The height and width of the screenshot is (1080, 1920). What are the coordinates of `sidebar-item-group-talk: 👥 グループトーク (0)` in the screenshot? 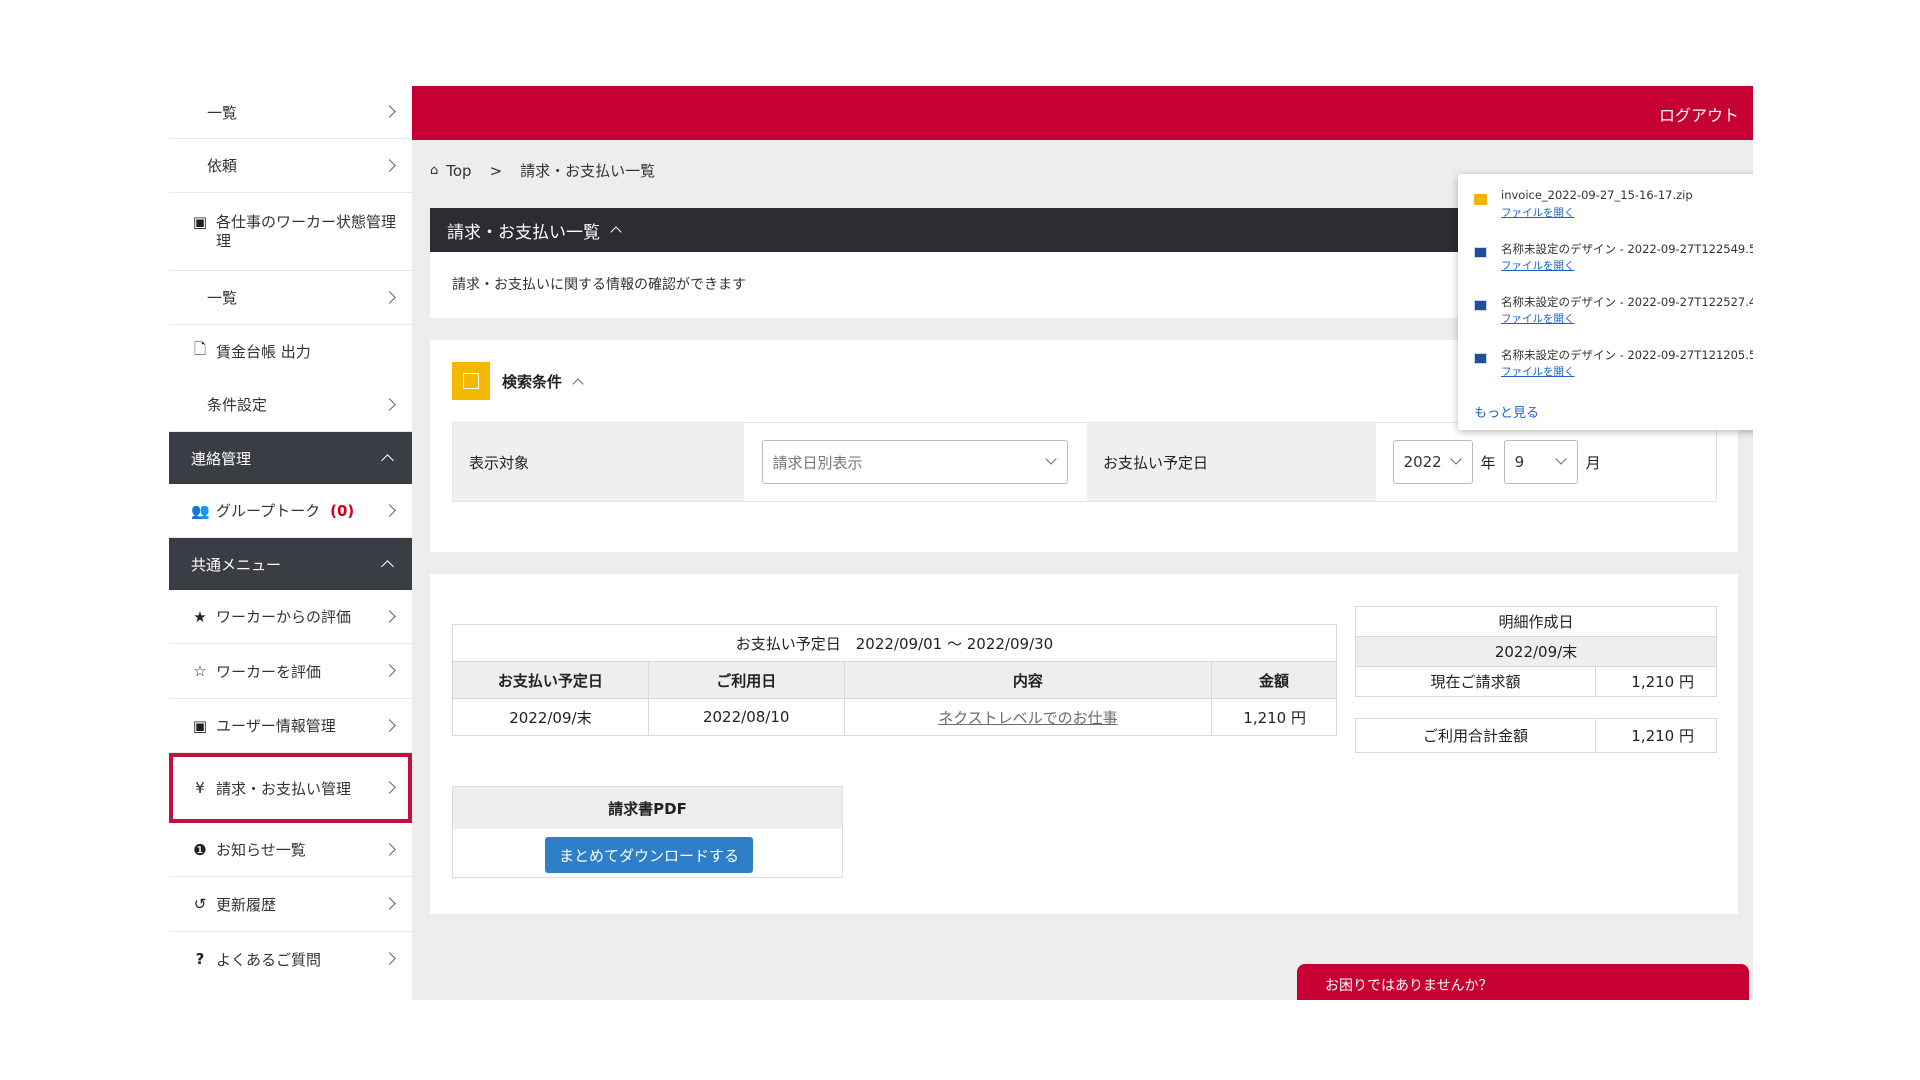 It's located at (290, 511).